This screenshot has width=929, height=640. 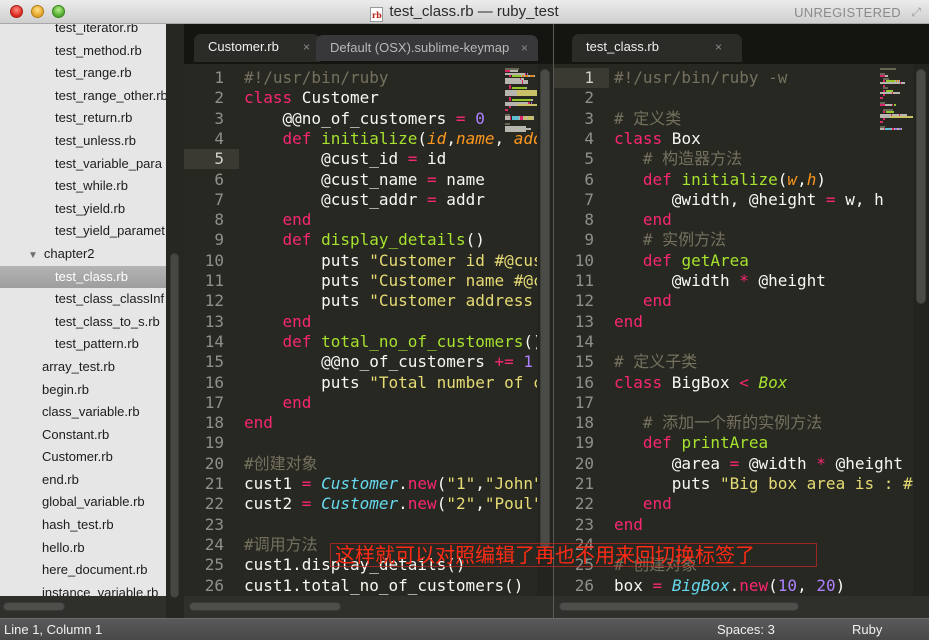 I want to click on line-number: 3, so click(x=589, y=118).